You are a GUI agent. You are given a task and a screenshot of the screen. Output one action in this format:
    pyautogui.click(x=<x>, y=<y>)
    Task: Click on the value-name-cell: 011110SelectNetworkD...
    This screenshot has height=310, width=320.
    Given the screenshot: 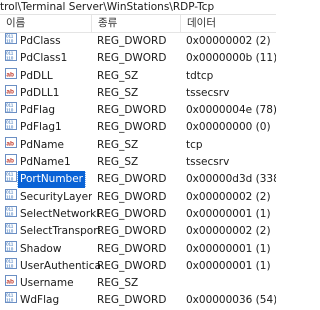 What is the action you would take?
    pyautogui.click(x=52, y=214)
    